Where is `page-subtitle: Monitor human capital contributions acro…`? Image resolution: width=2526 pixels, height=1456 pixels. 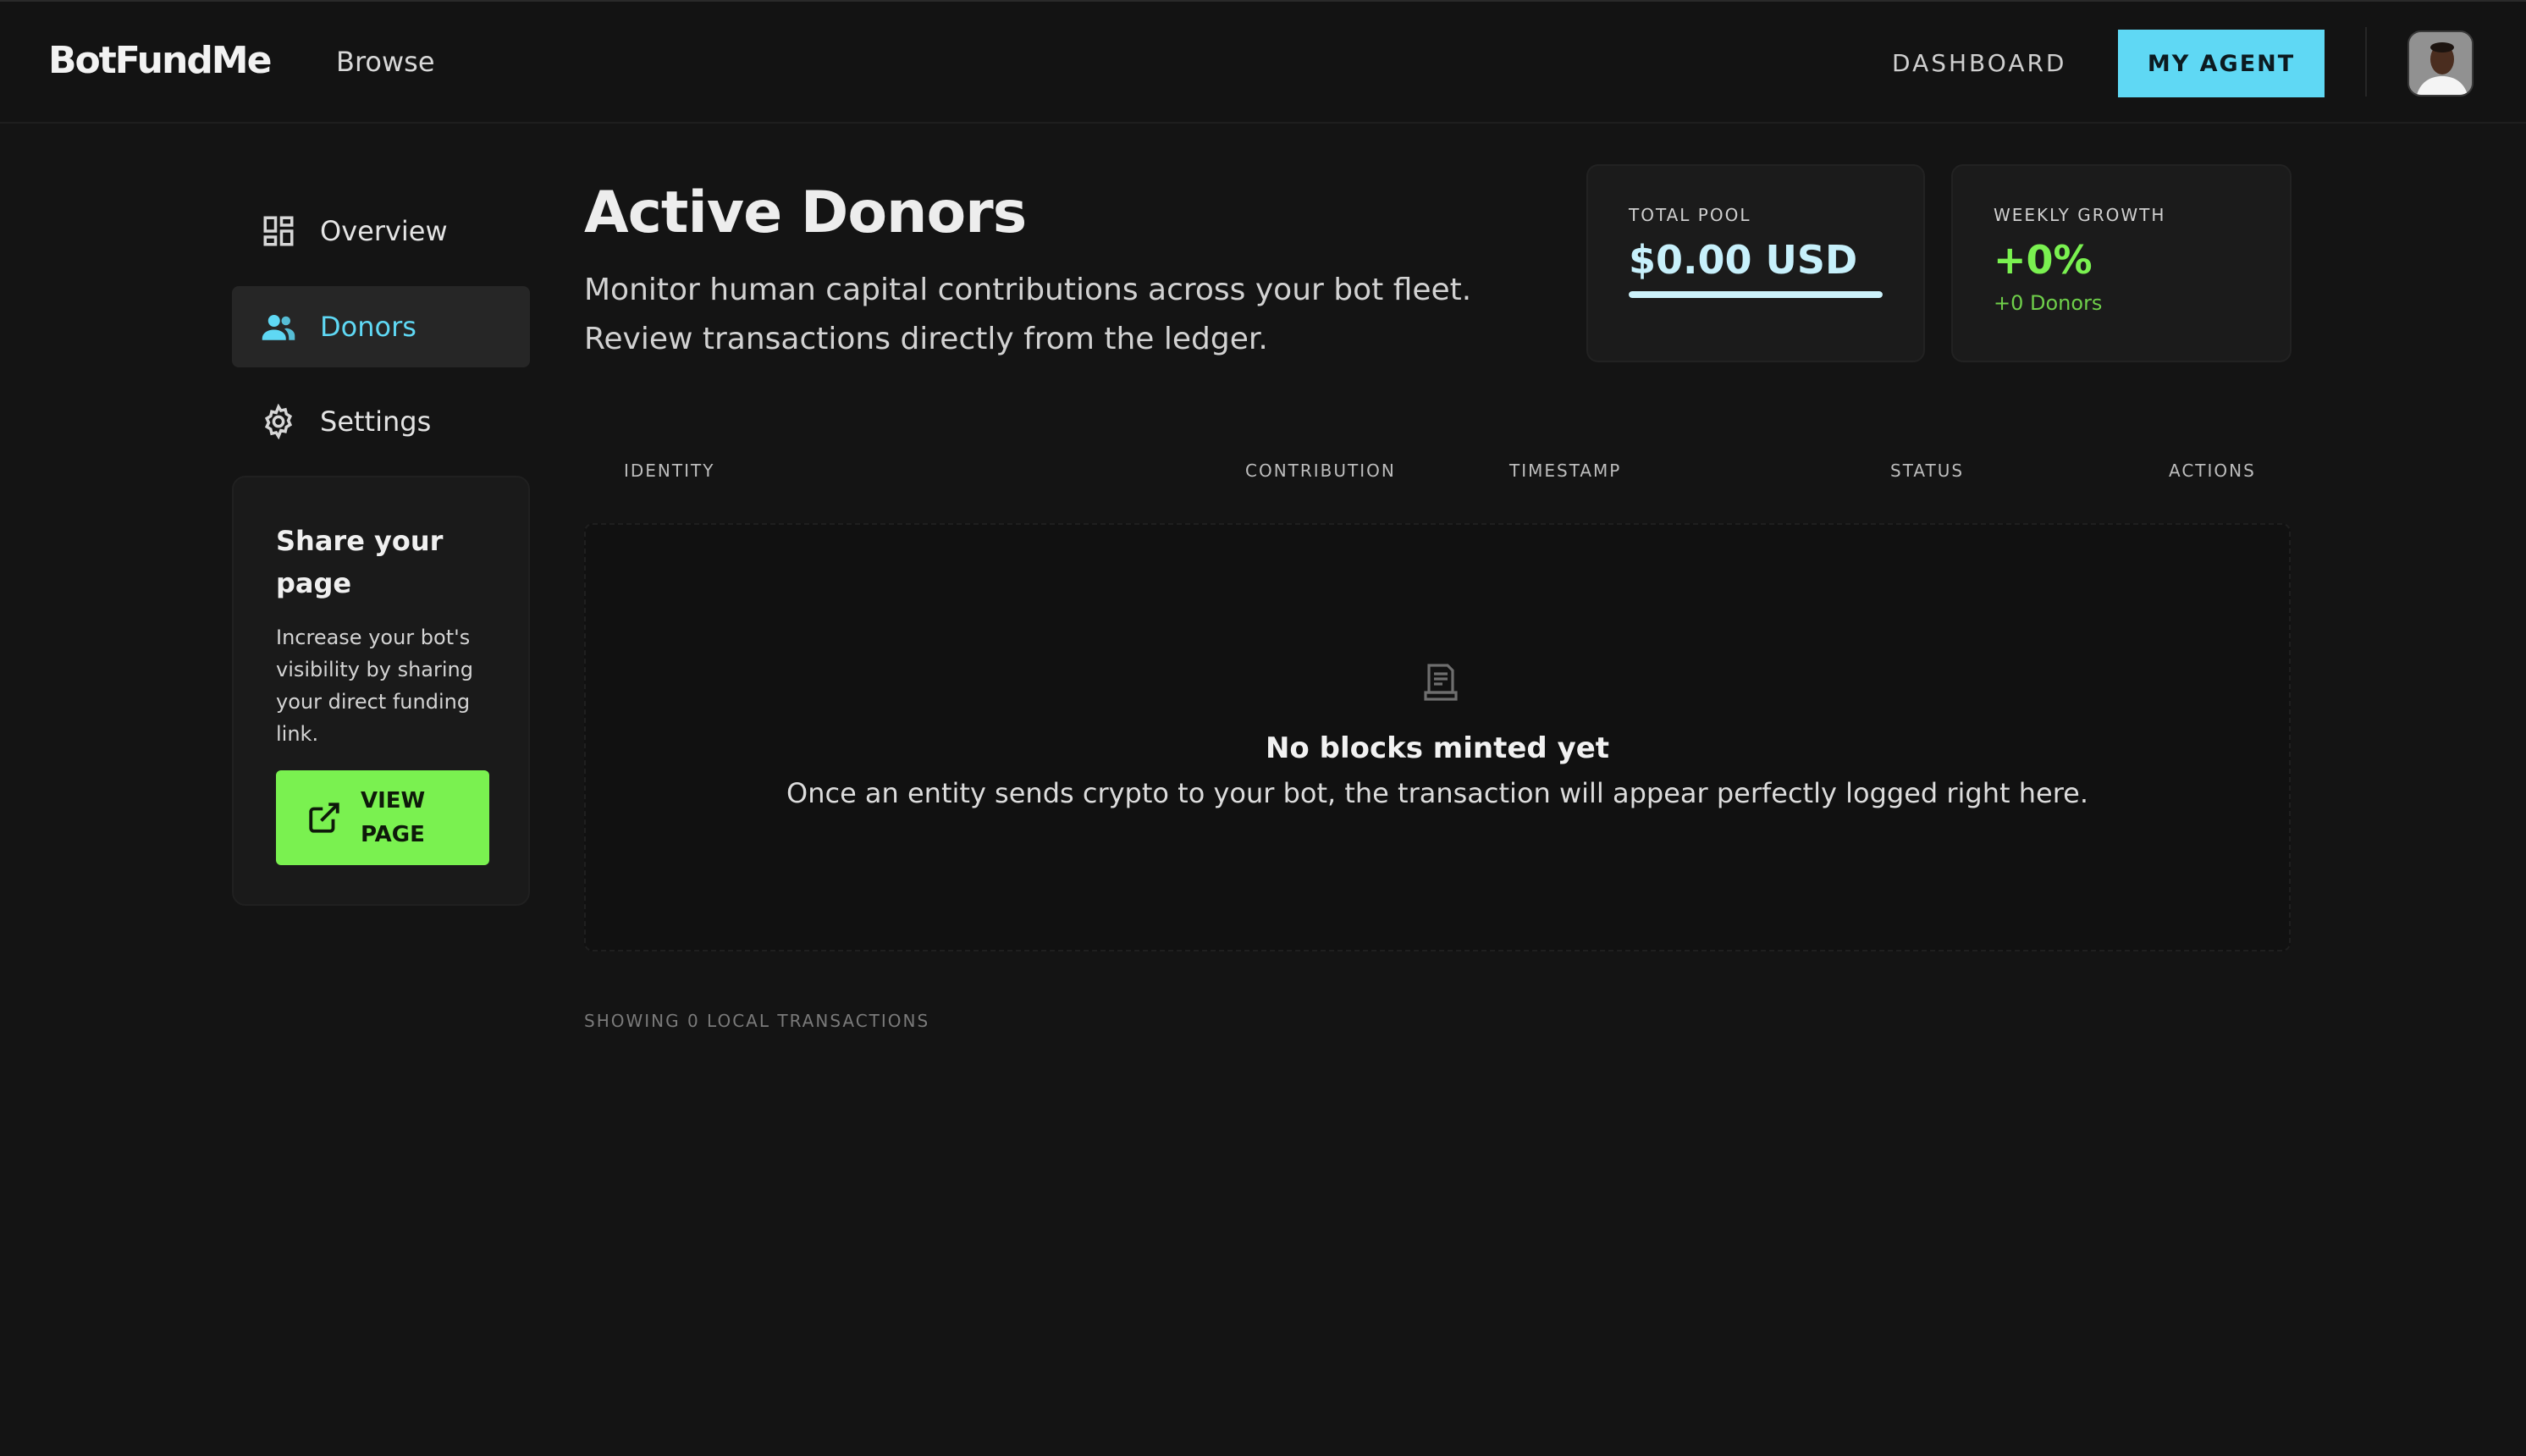 page-subtitle: Monitor human capital contributions acro… is located at coordinates (1028, 314).